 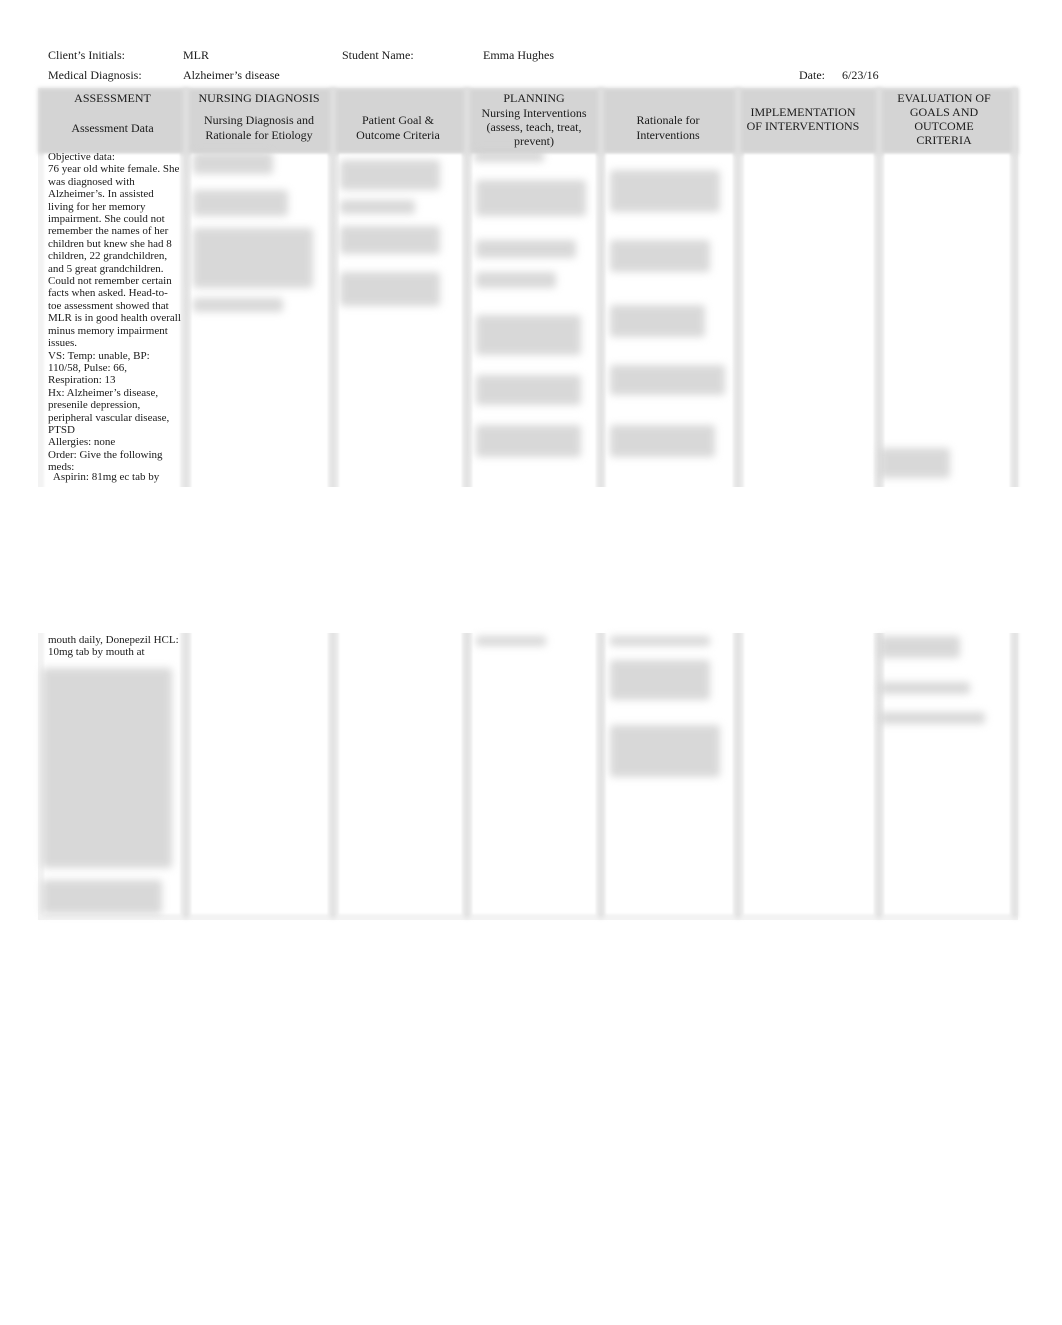 What do you see at coordinates (812, 75) in the screenshot?
I see `date-label: Date:` at bounding box center [812, 75].